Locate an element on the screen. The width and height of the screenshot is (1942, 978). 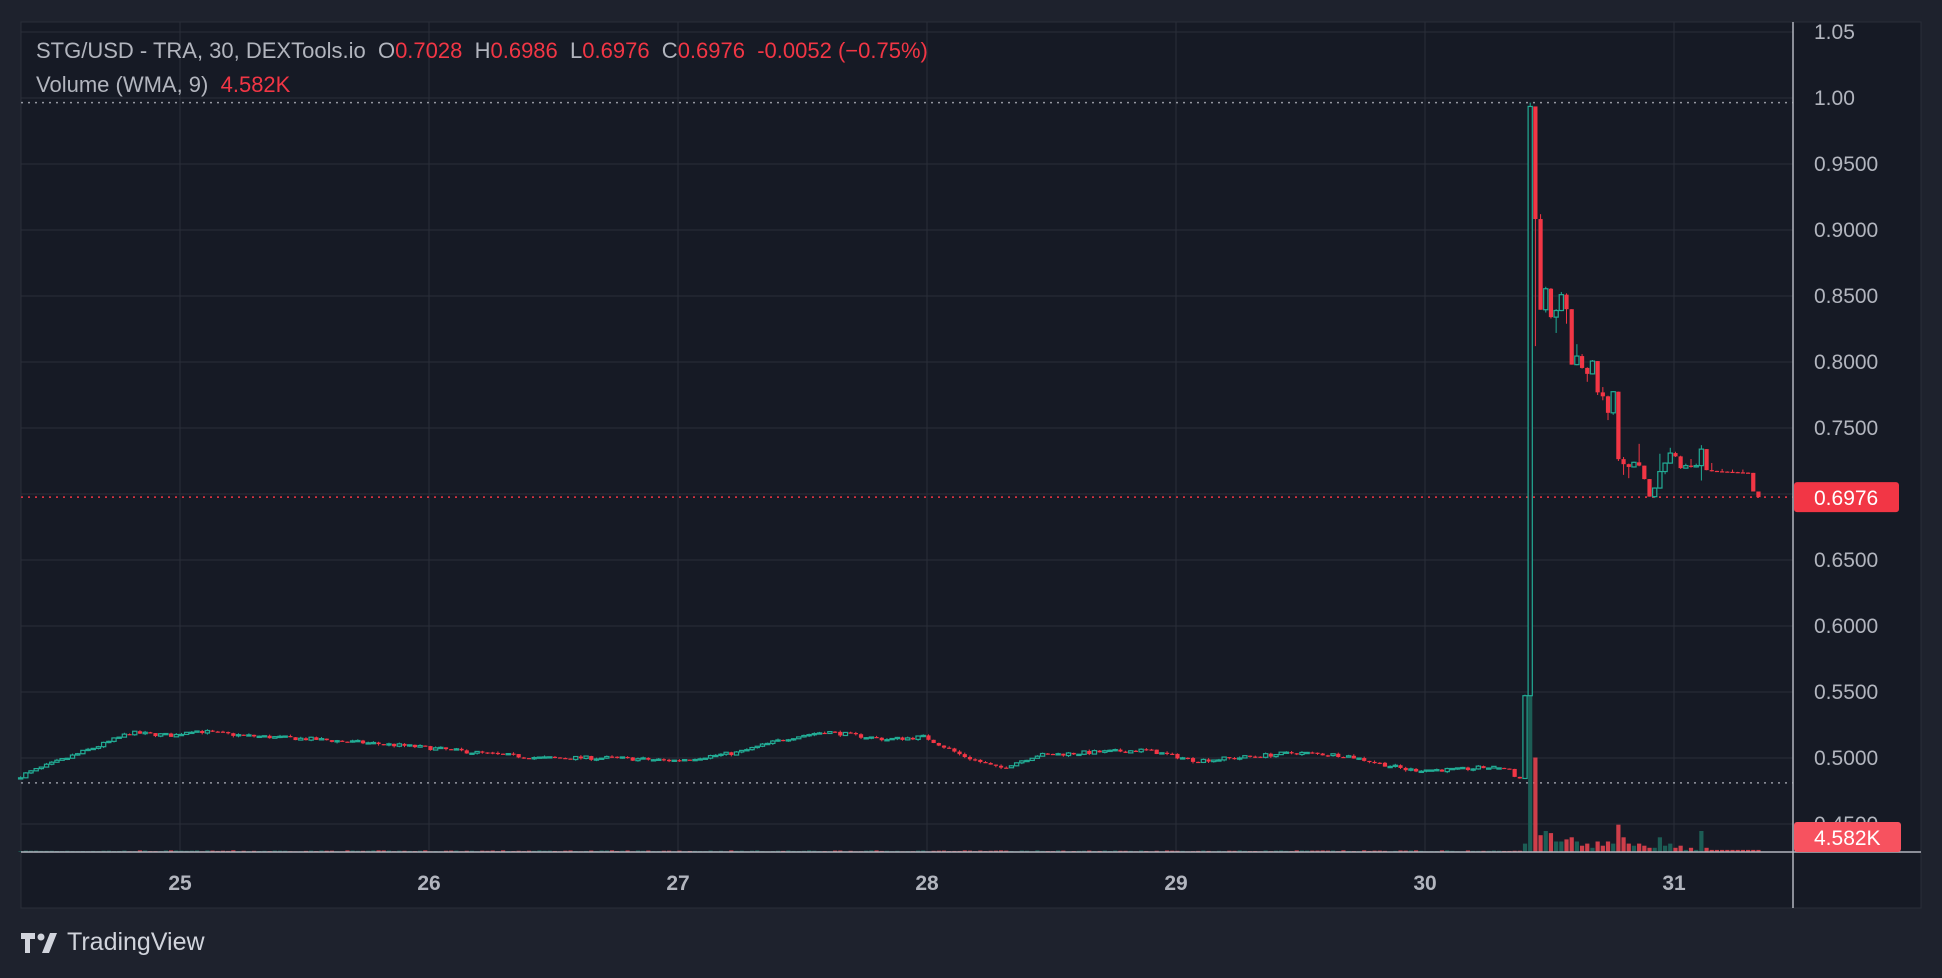
tradingview-logo: TradingView is located at coordinates (113, 942).